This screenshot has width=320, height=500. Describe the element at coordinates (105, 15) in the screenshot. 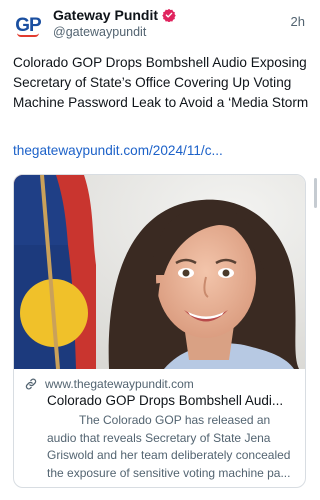

I see `author-display-name: Gateway Pundit` at that location.